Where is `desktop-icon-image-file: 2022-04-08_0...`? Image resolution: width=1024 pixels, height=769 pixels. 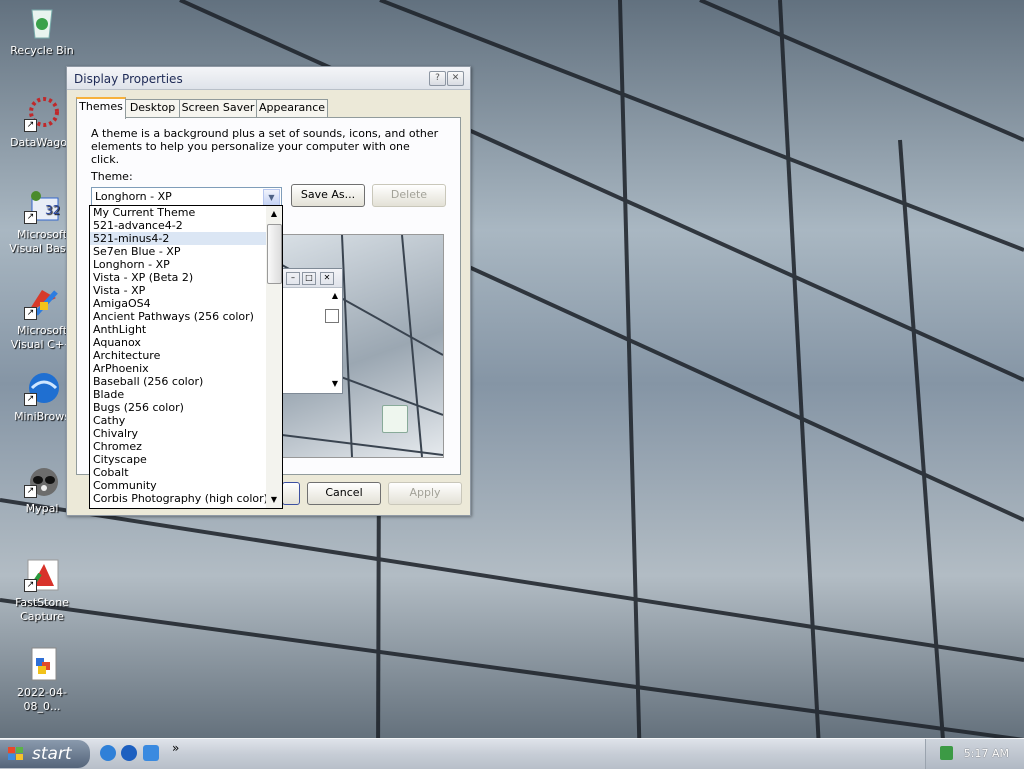 desktop-icon-image-file: 2022-04-08_0... is located at coordinates (42, 680).